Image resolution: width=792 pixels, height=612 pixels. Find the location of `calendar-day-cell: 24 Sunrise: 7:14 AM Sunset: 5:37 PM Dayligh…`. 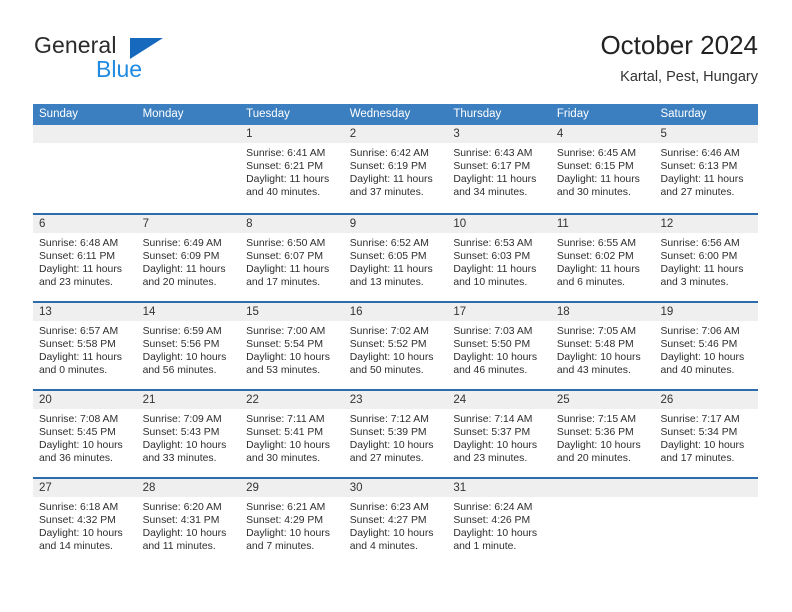

calendar-day-cell: 24 Sunrise: 7:14 AM Sunset: 5:37 PM Dayligh… is located at coordinates (499, 434).